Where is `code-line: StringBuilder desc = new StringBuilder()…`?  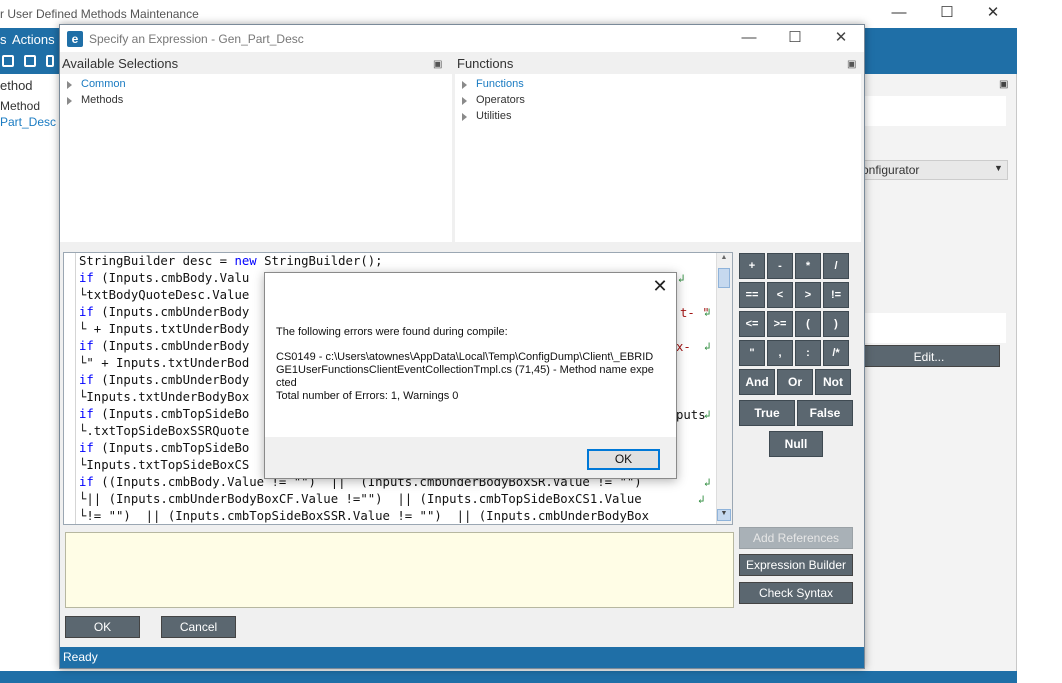 code-line: StringBuilder desc = new StringBuilder()… is located at coordinates (231, 261).